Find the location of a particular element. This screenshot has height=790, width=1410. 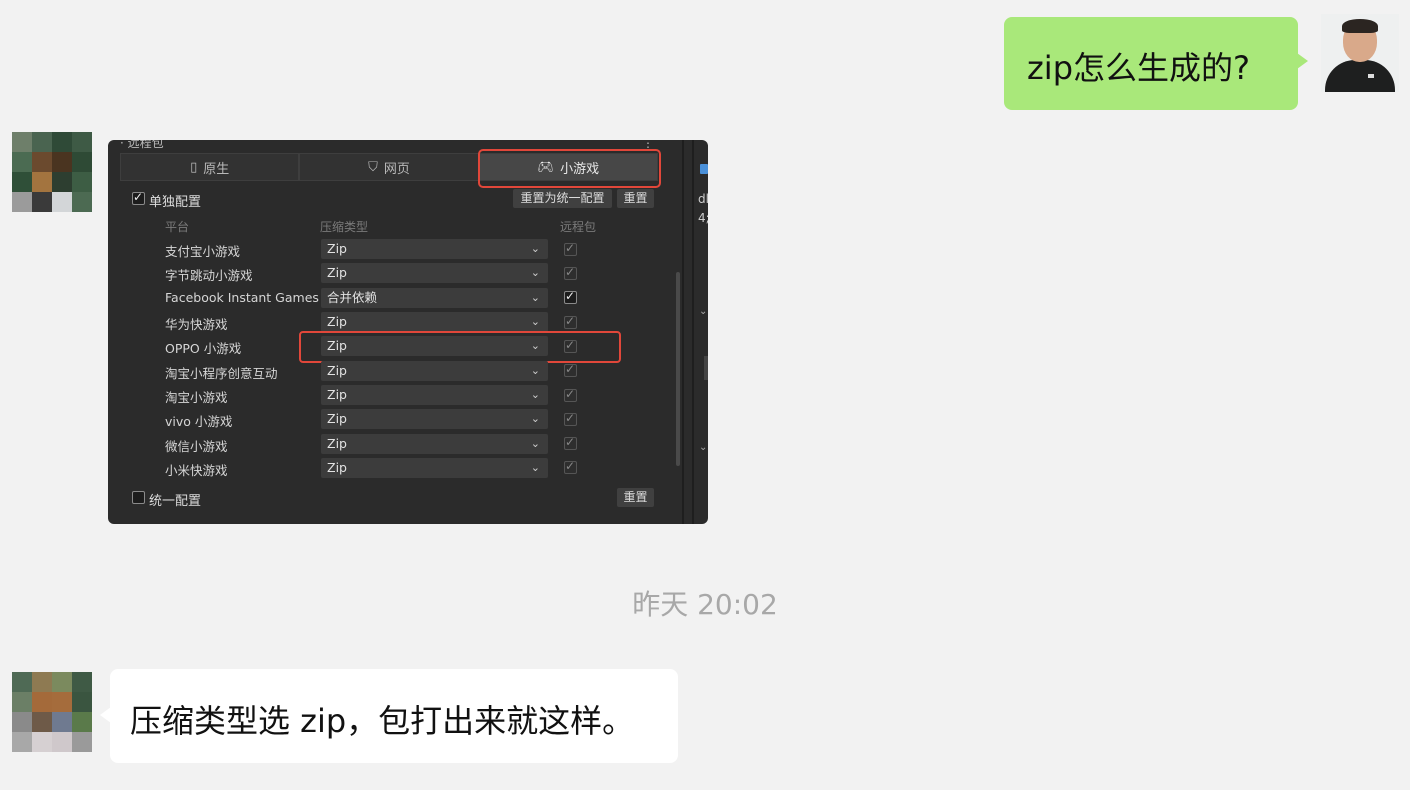

phone-icon: ▯ is located at coordinates (194, 167).